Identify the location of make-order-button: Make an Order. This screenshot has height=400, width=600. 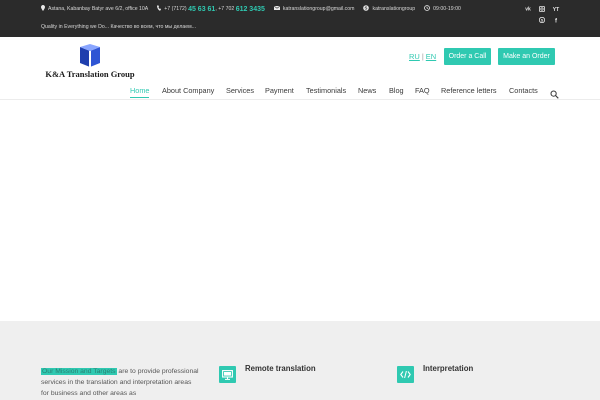
(526, 56).